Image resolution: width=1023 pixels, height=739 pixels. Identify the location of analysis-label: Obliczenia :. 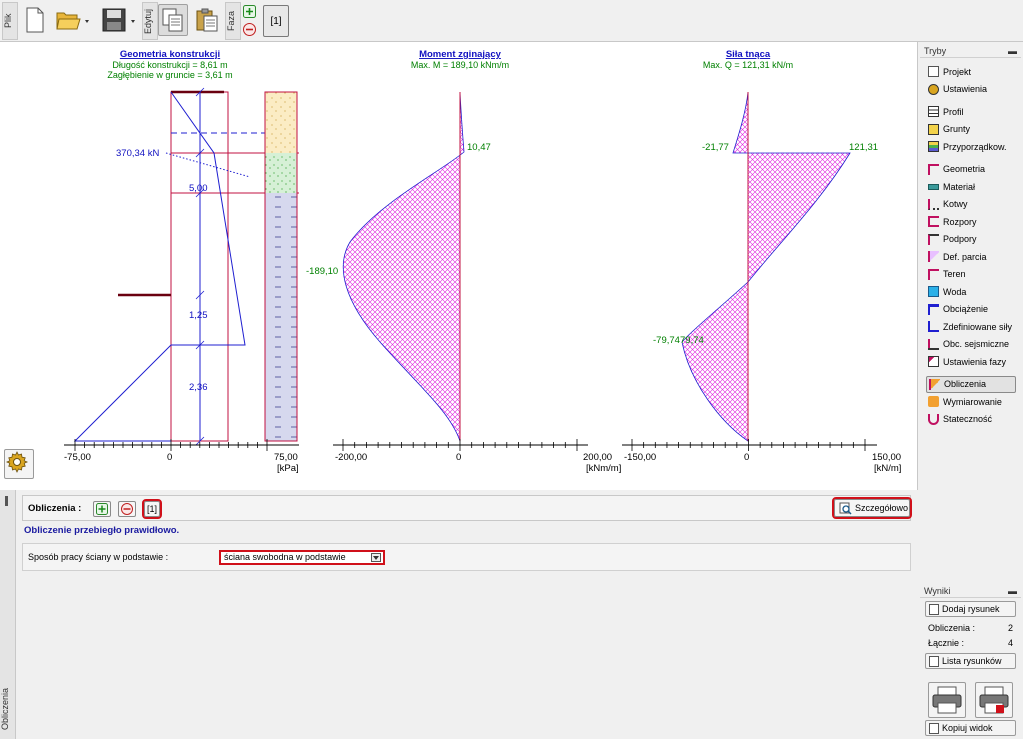
(55, 508).